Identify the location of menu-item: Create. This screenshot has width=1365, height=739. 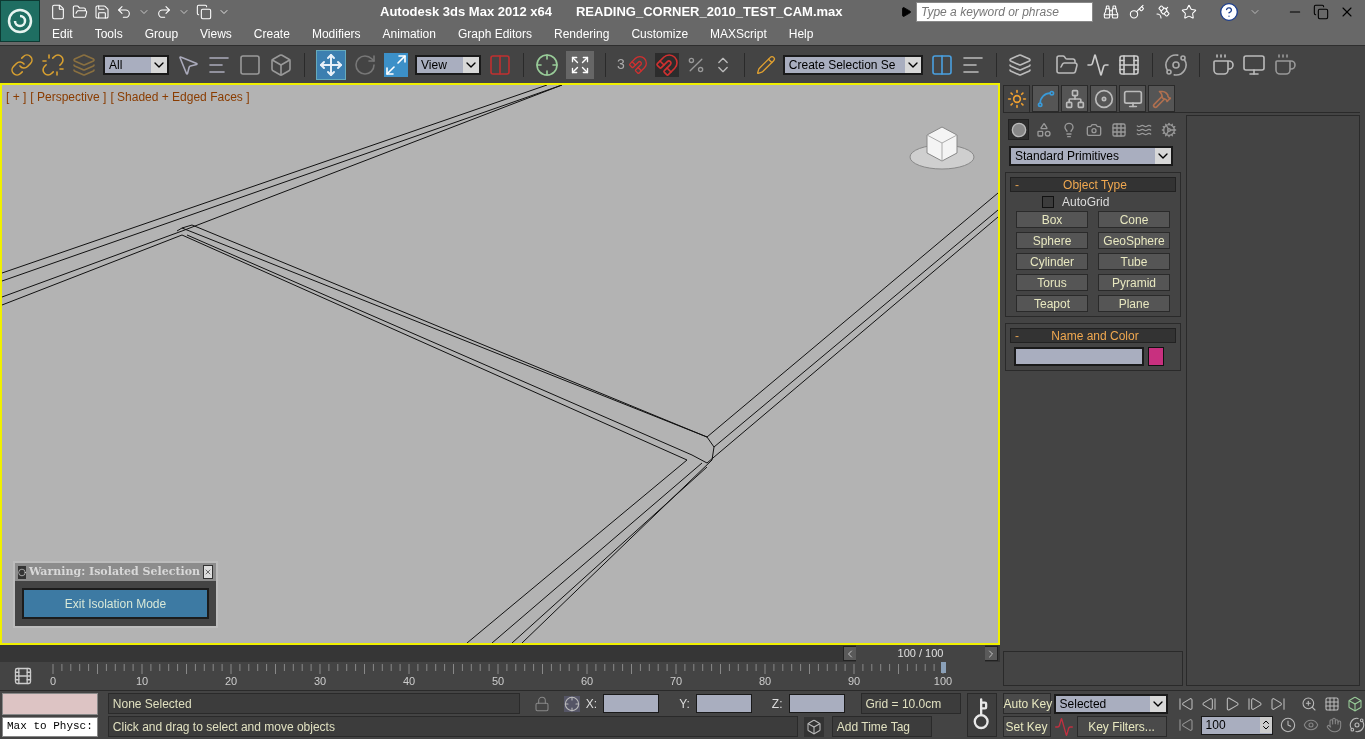
(271, 34).